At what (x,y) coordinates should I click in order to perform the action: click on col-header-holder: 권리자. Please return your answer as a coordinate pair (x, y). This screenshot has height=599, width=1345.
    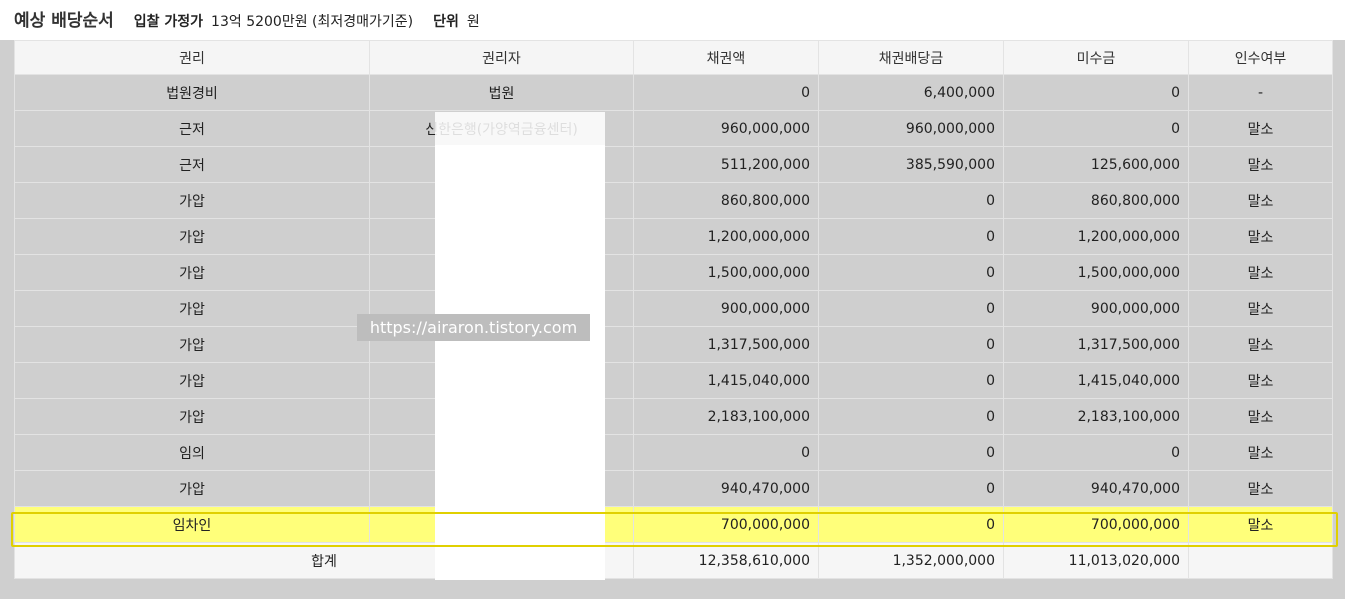
    Looking at the image, I should click on (501, 57).